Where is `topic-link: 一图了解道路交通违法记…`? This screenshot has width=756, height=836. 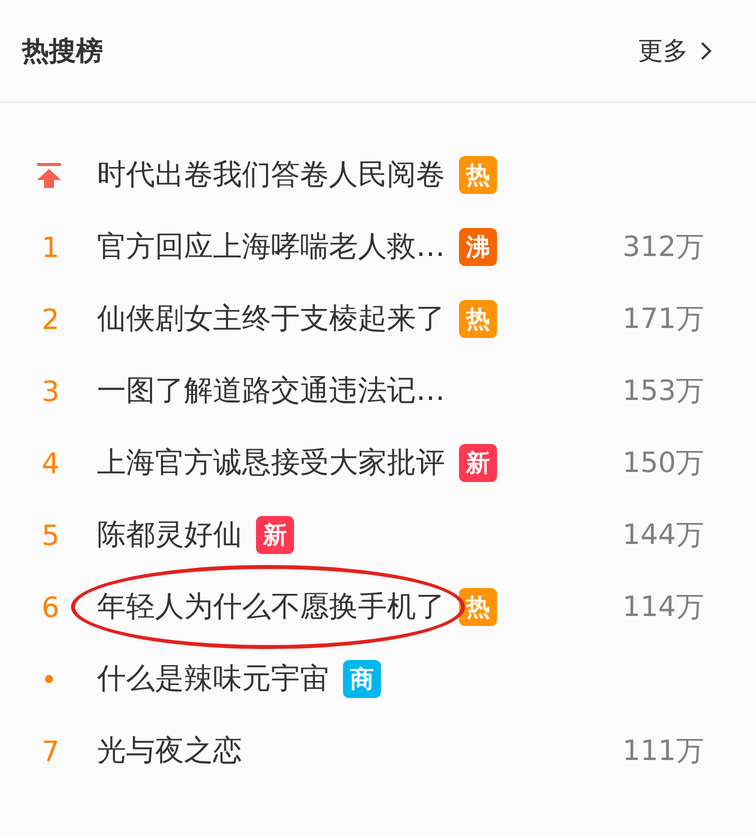
topic-link: 一图了解道路交通违法记… is located at coordinates (271, 390).